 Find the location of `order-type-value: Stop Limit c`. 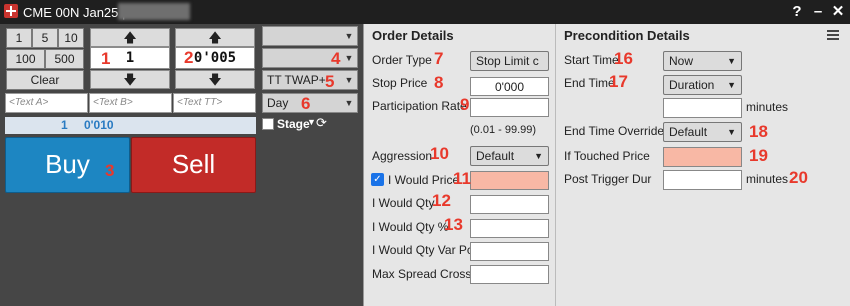

order-type-value: Stop Limit c is located at coordinates (507, 61).